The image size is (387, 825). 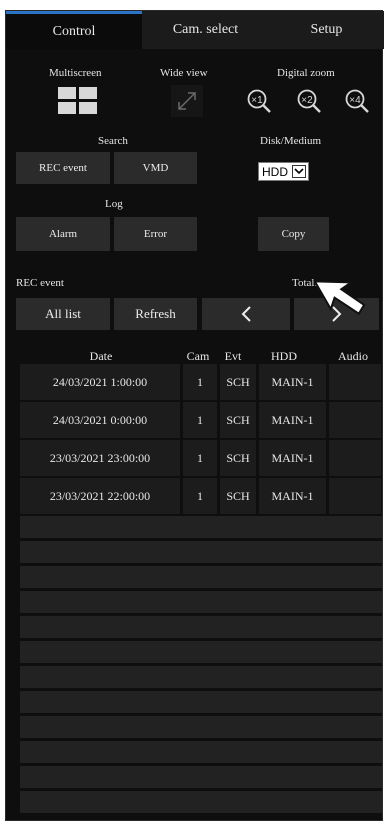 What do you see at coordinates (326, 30) in the screenshot?
I see `tab-setup: Setup` at bounding box center [326, 30].